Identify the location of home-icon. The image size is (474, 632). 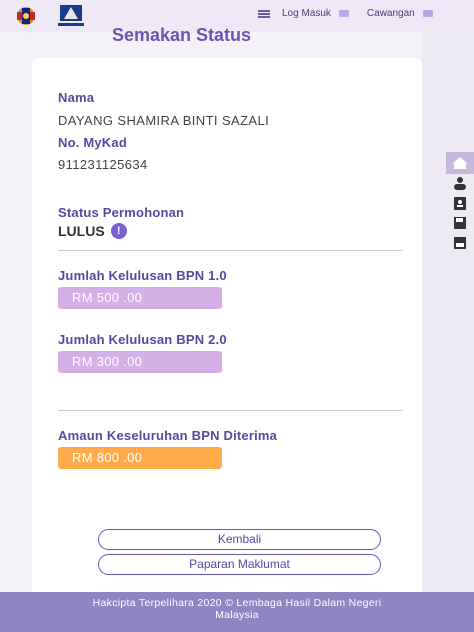
(460, 163).